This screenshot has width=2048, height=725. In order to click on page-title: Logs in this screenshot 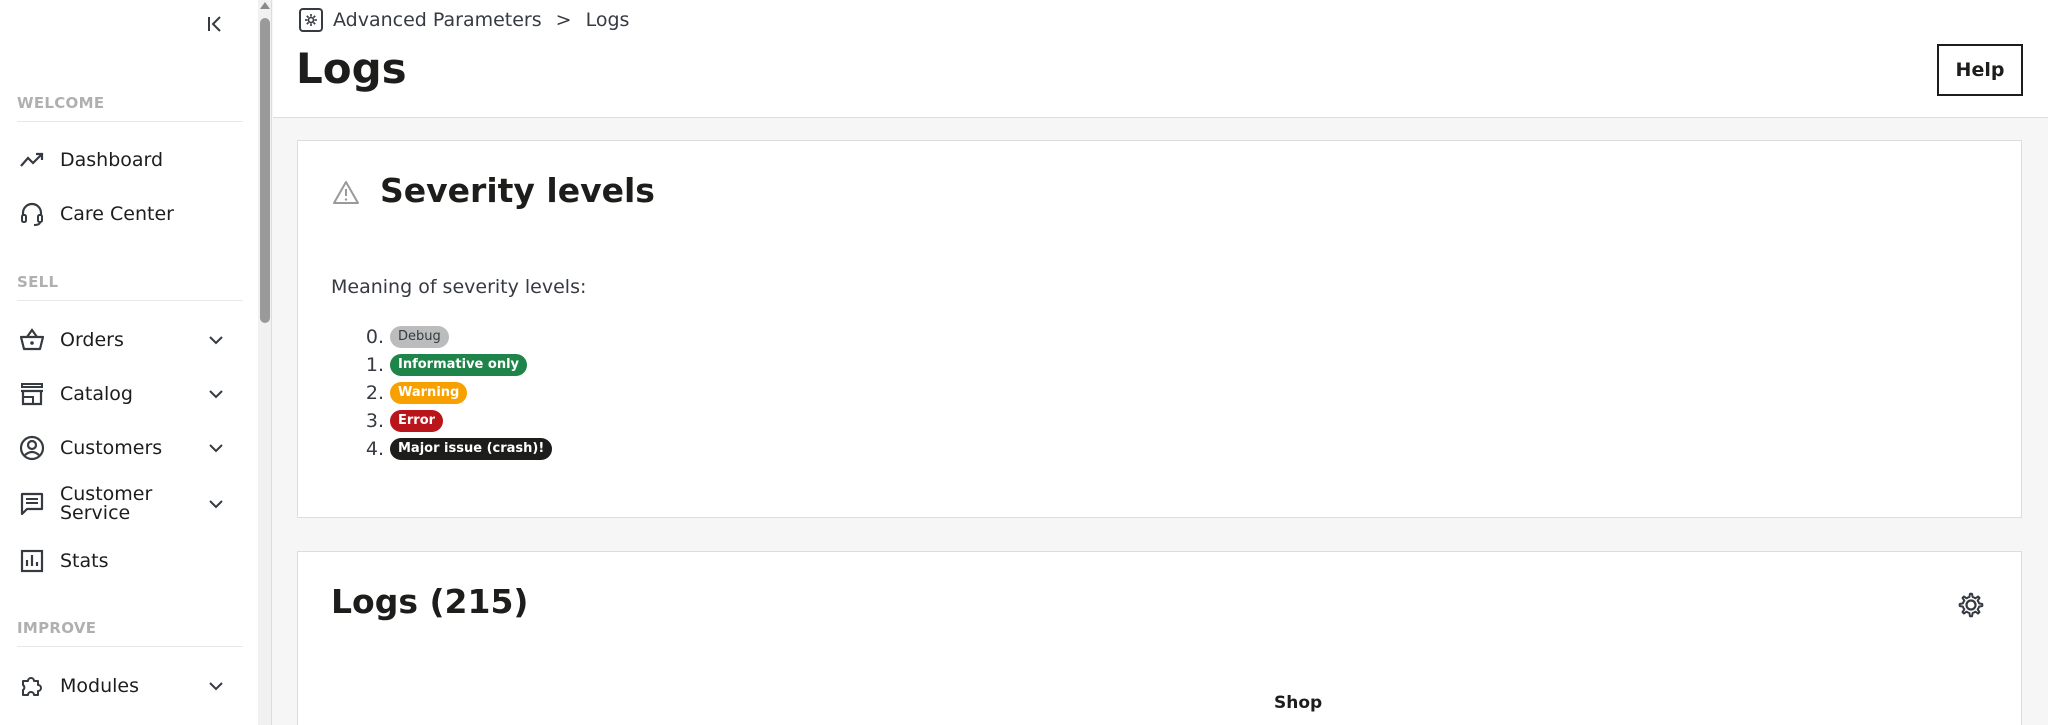, I will do `click(351, 68)`.